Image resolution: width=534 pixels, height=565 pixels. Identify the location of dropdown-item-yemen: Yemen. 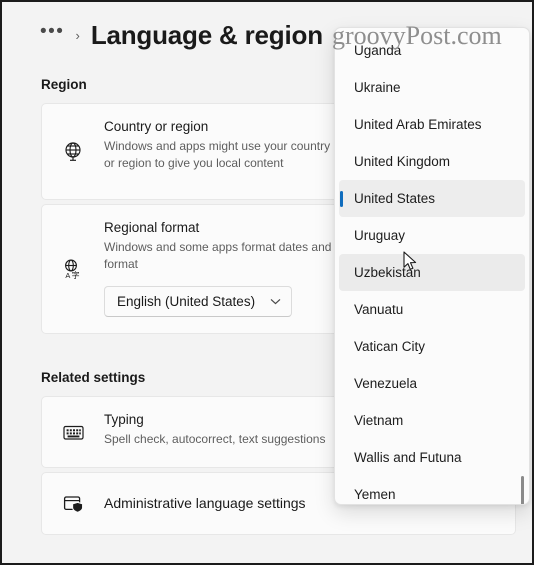
(432, 490).